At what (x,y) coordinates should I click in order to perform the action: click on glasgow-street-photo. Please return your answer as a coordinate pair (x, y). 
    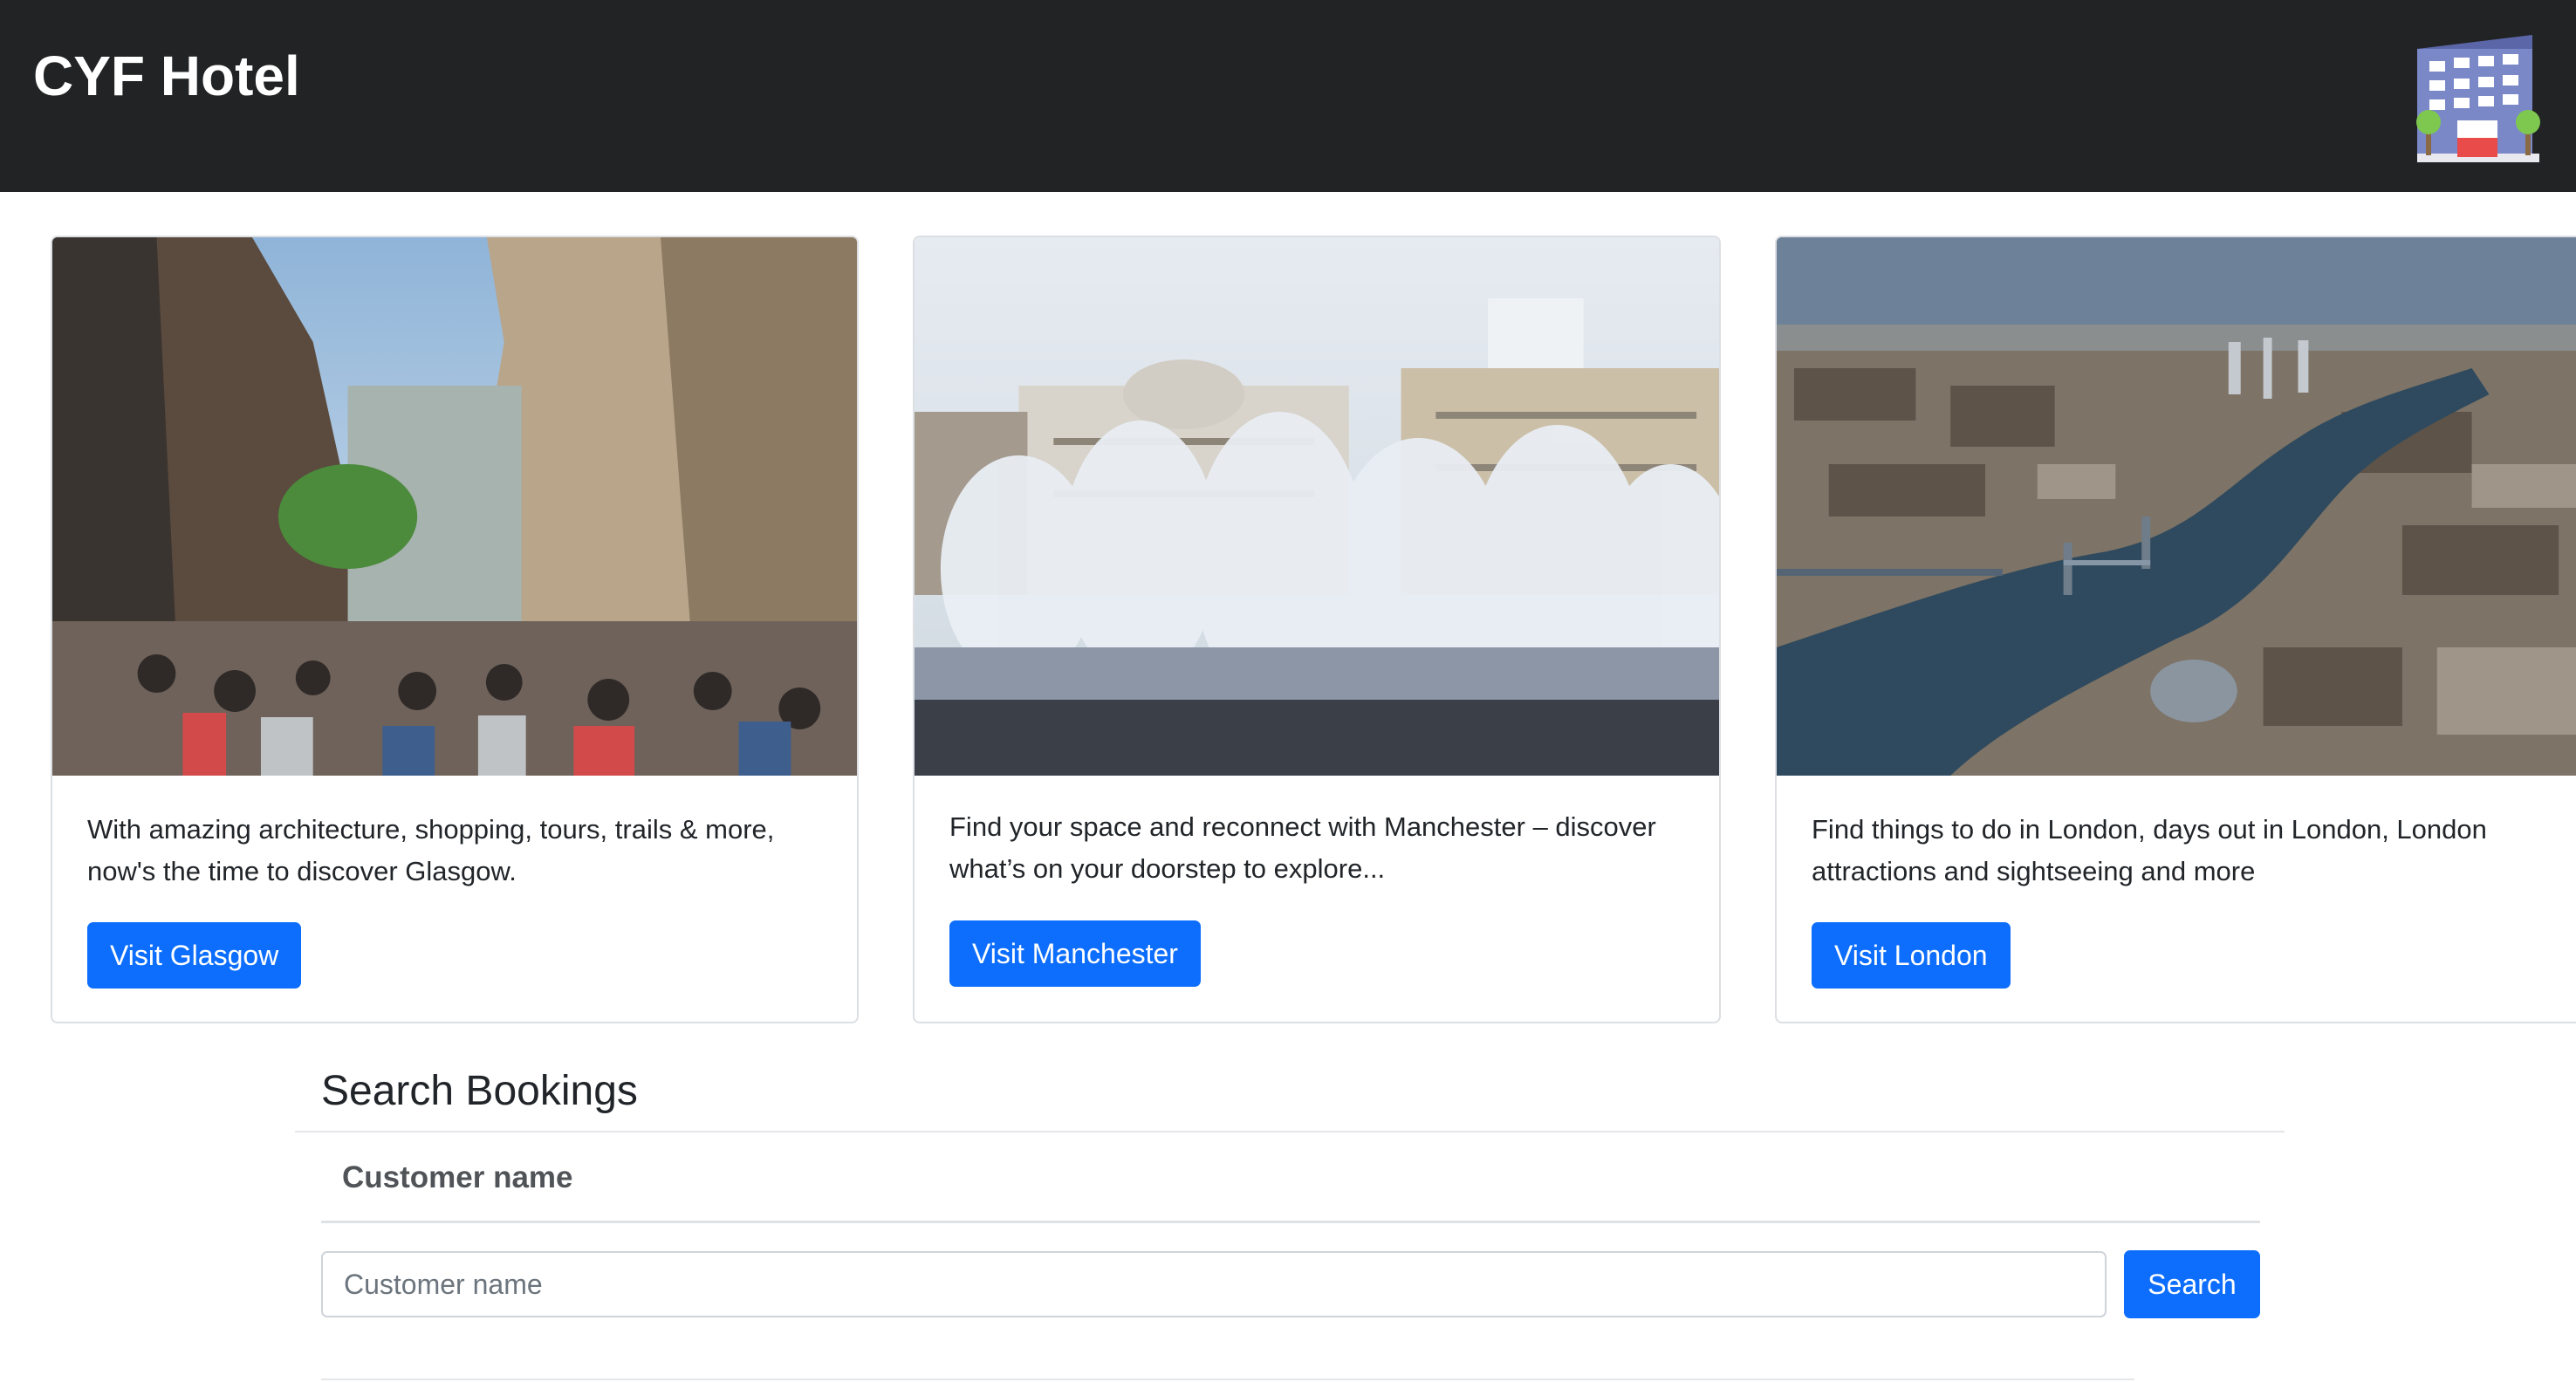
    Looking at the image, I should click on (455, 507).